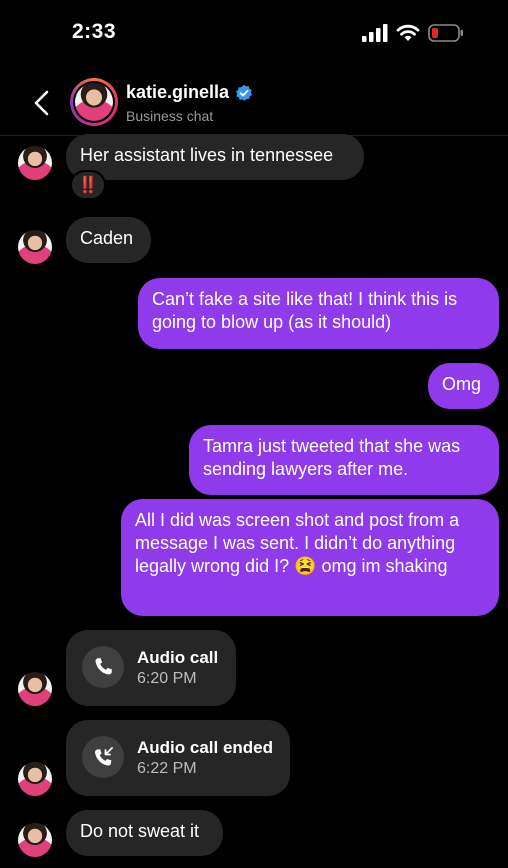  What do you see at coordinates (103, 667) in the screenshot?
I see `phone-icon` at bounding box center [103, 667].